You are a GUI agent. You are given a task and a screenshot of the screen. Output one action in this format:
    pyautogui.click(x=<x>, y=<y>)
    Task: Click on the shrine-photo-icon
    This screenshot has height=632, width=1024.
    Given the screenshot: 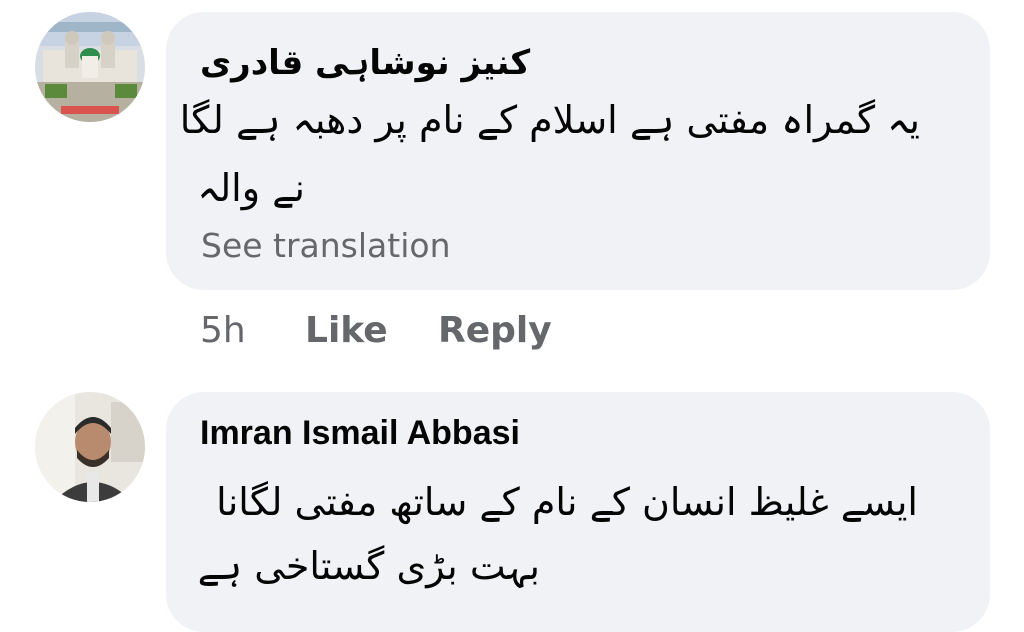 What is the action you would take?
    pyautogui.click(x=90, y=67)
    